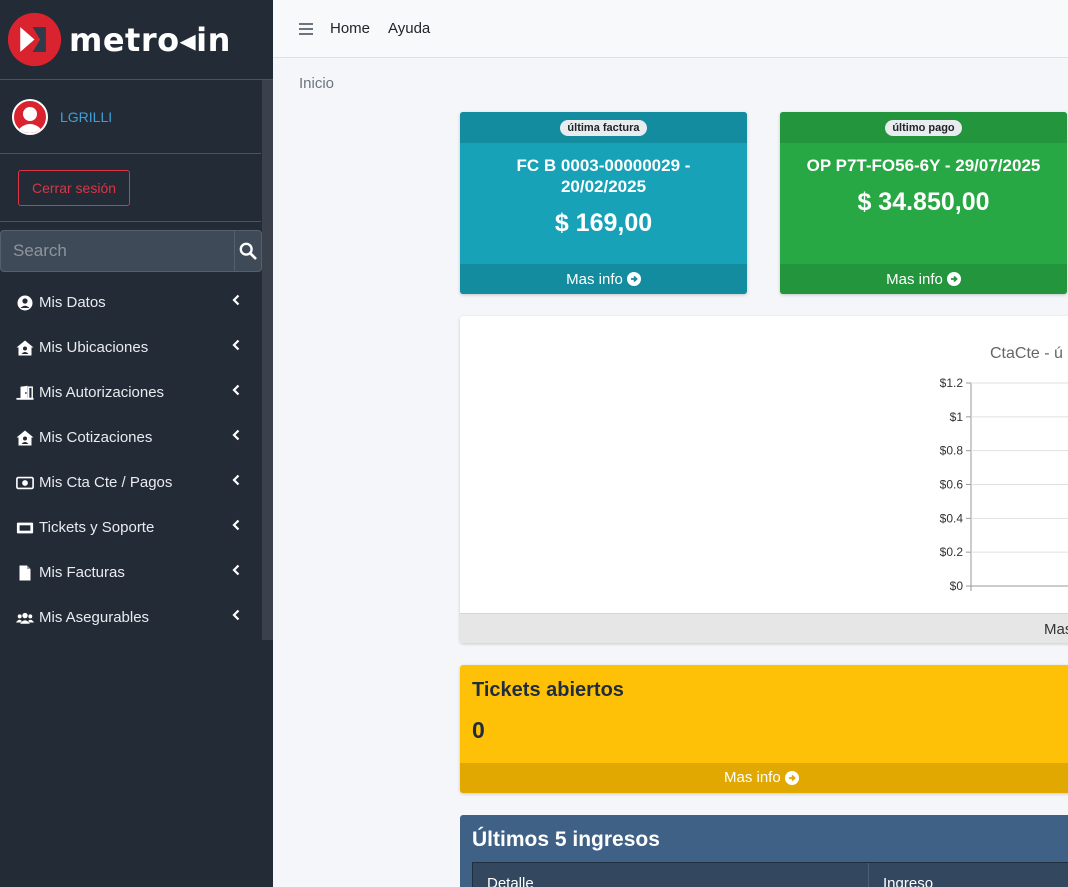 The width and height of the screenshot is (1068, 887). I want to click on tickets-more-link: Mas info, so click(764, 778).